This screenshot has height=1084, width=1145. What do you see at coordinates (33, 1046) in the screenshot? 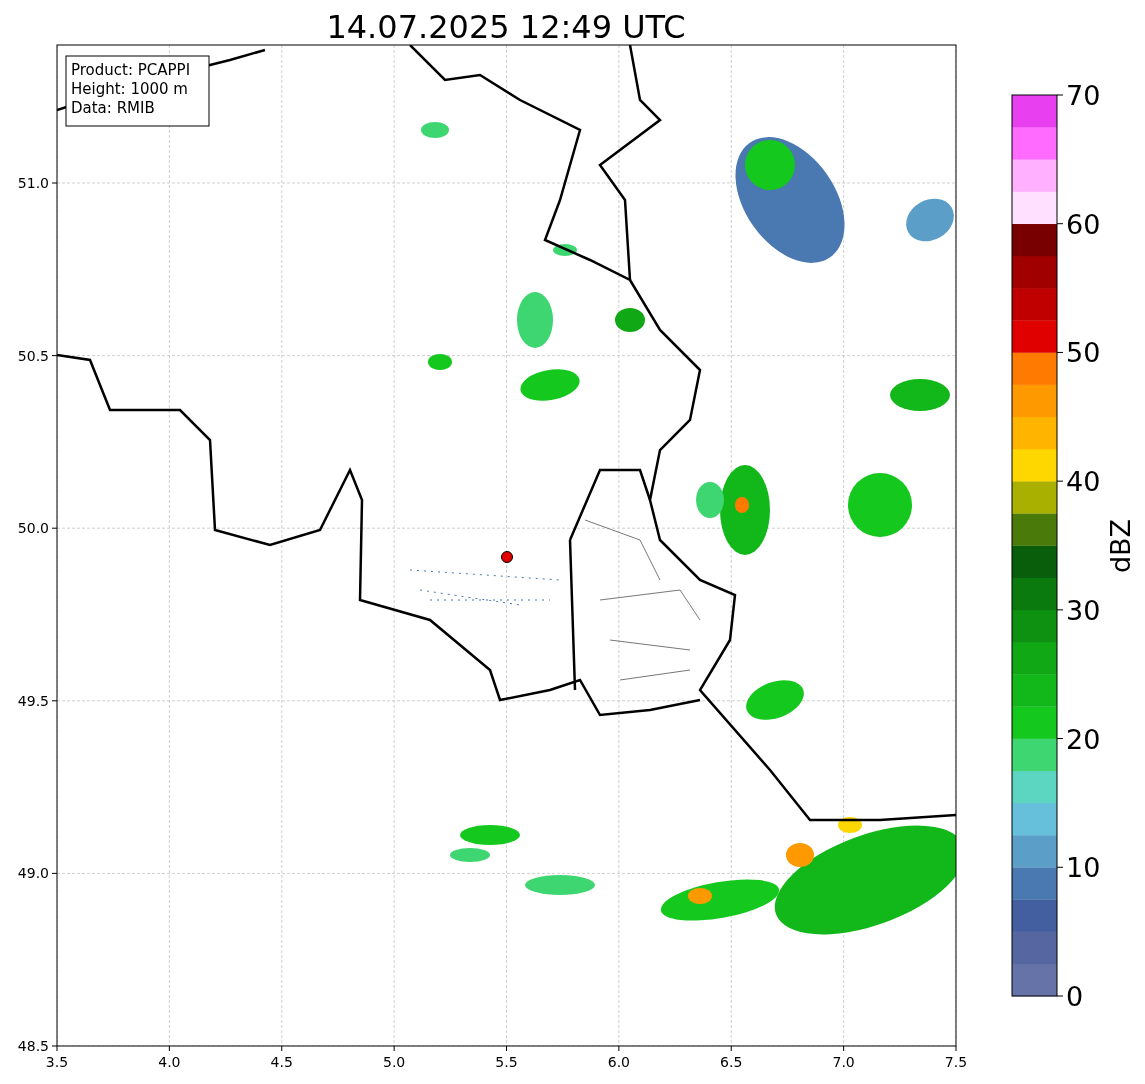
I see `y-tick-label: 48.5` at bounding box center [33, 1046].